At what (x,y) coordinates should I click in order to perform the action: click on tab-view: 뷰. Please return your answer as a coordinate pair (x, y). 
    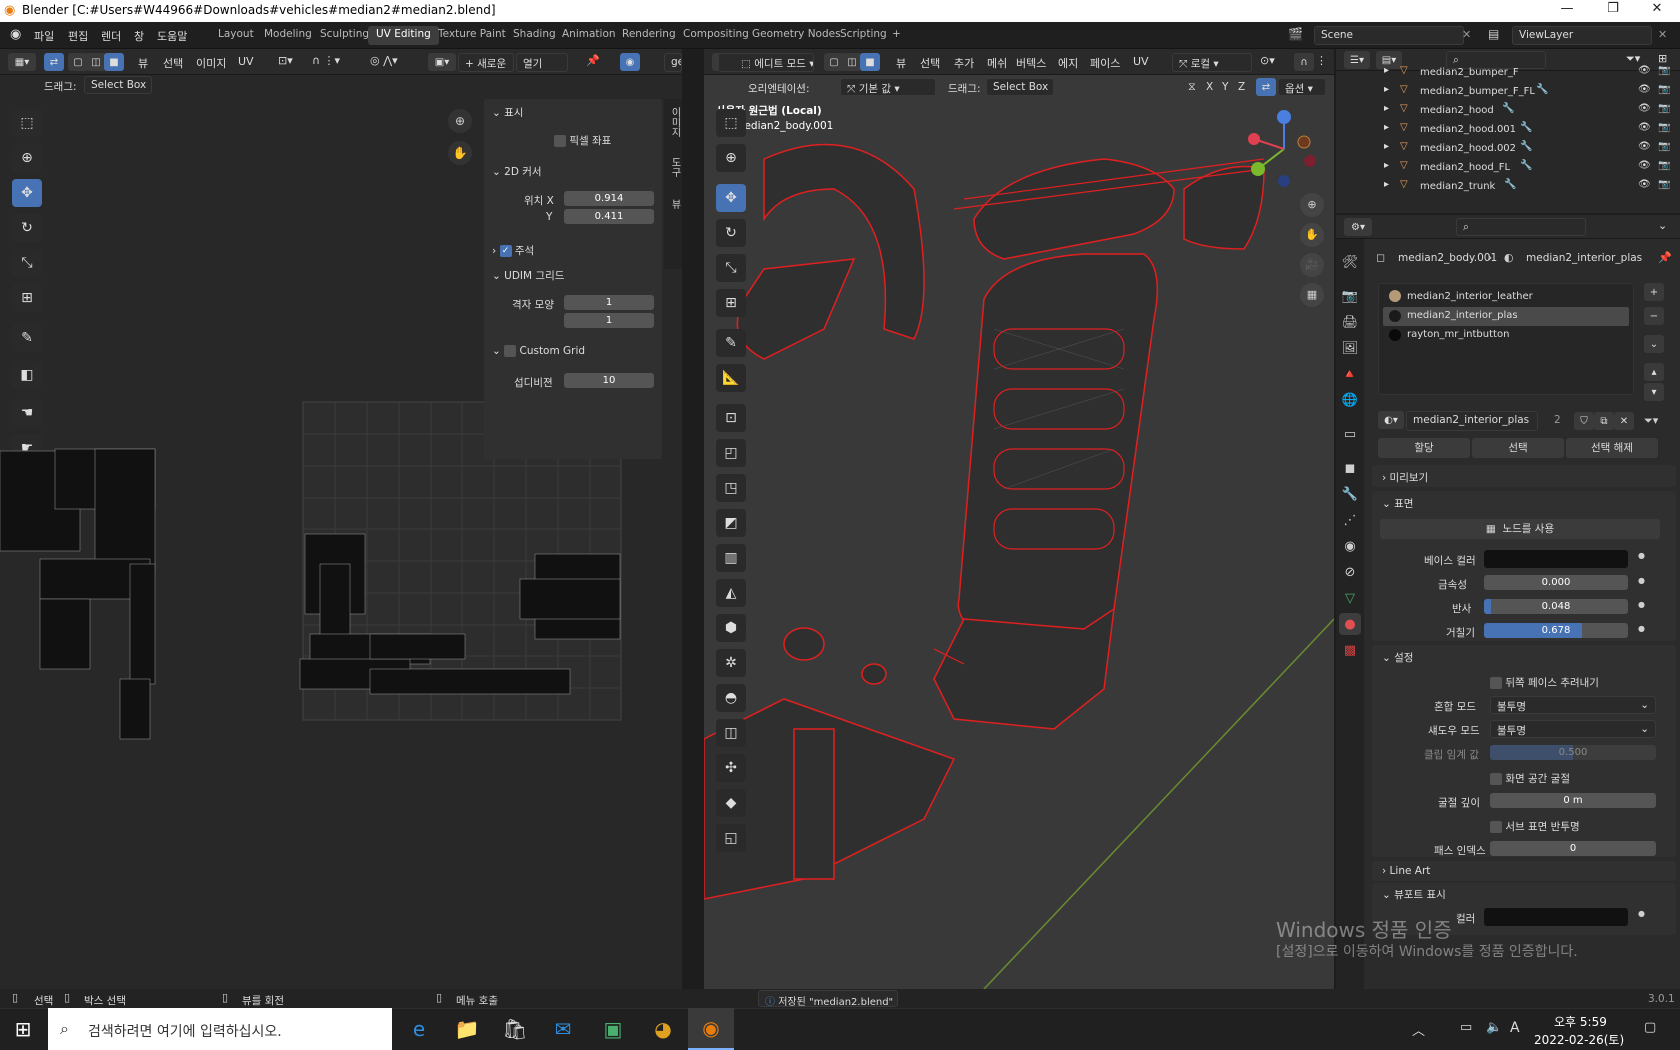
    Looking at the image, I should click on (674, 204).